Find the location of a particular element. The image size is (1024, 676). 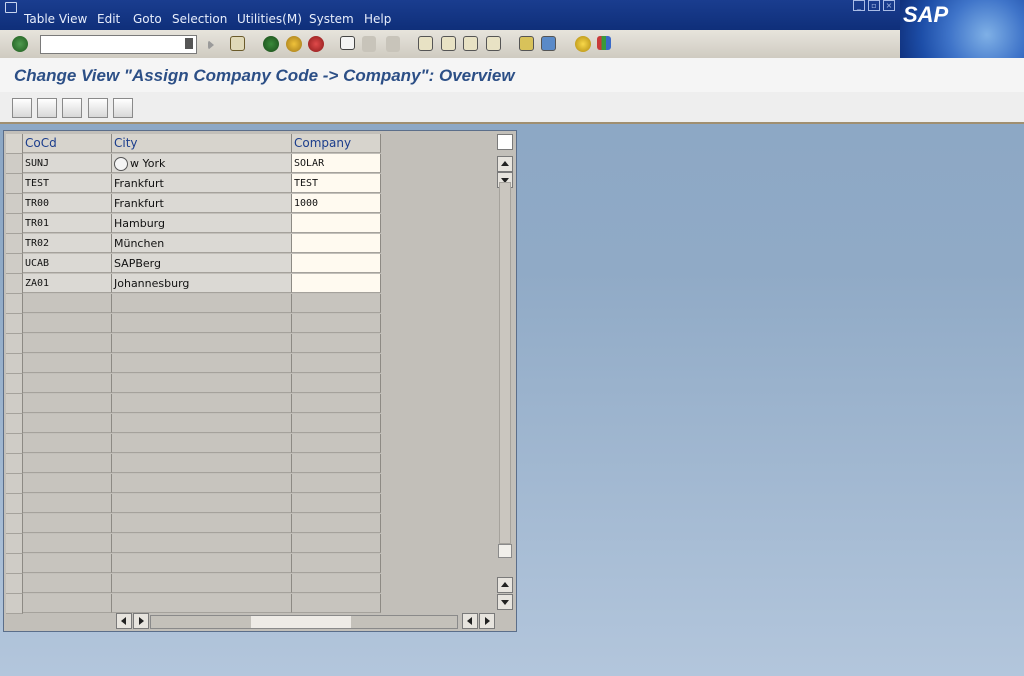

find-icon is located at coordinates (369, 44).